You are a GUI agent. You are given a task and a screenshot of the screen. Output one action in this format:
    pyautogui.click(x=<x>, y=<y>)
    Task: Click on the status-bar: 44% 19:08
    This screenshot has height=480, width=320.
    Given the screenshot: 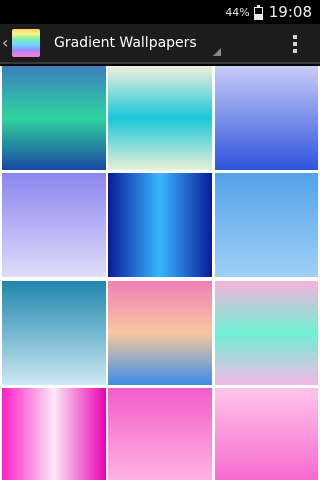 What is the action you would take?
    pyautogui.click(x=160, y=12)
    